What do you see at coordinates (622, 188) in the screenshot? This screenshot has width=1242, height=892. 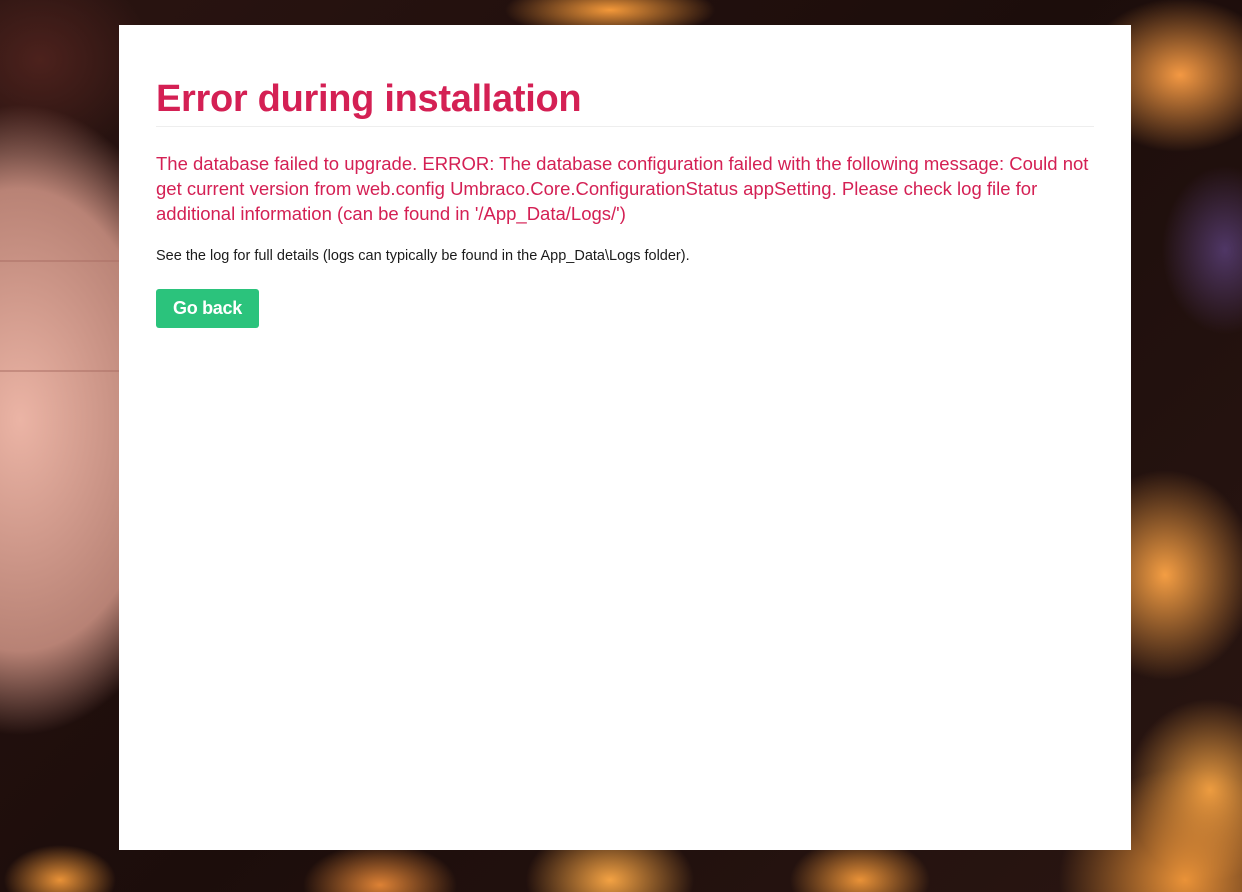 I see `error-message: The database failed to upgrade. ERROR` at bounding box center [622, 188].